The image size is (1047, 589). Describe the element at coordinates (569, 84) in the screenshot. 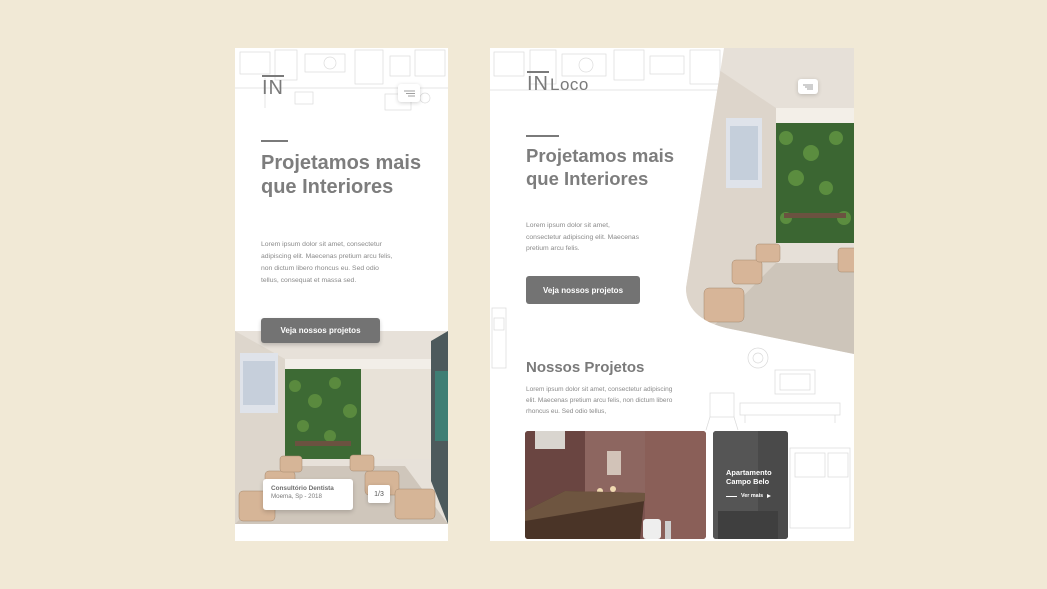

I see `logo-wordmark: Loco` at that location.